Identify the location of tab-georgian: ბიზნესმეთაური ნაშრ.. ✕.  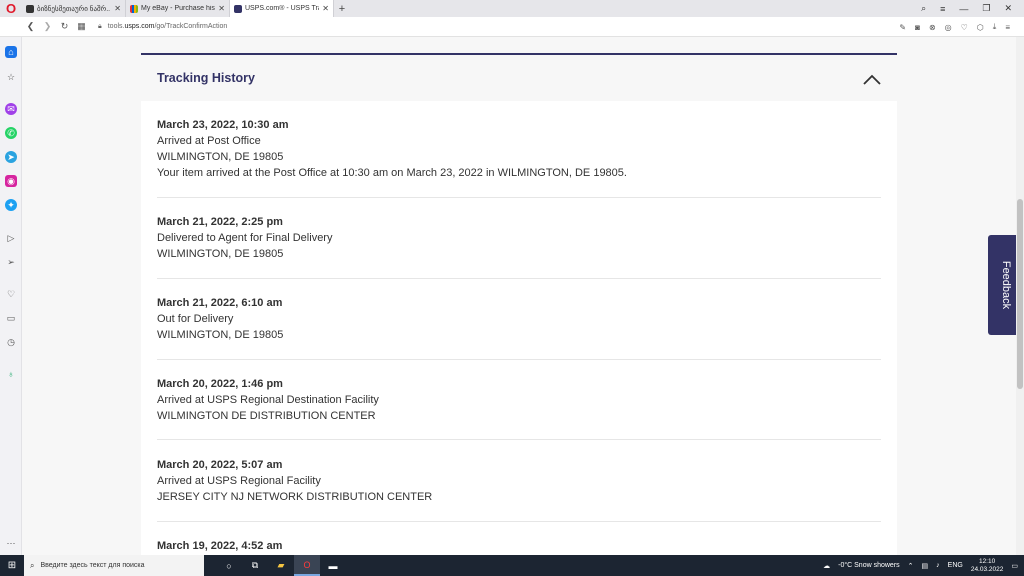
(74, 8).